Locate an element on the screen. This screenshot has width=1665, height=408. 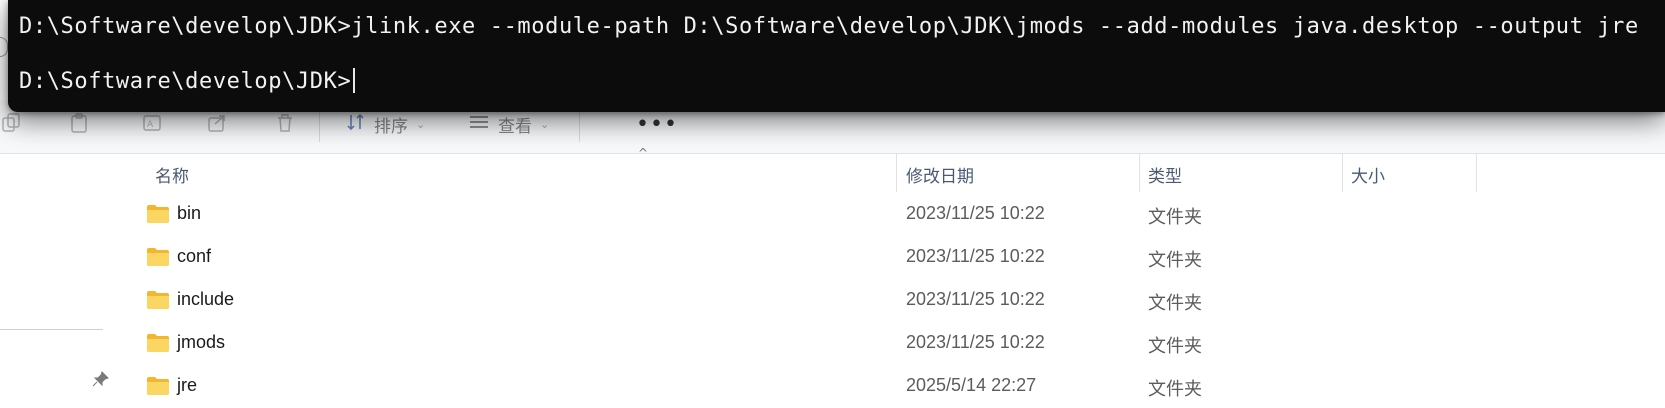
terminal-prompt: D:\Software\develop\JDK> is located at coordinates (185, 81).